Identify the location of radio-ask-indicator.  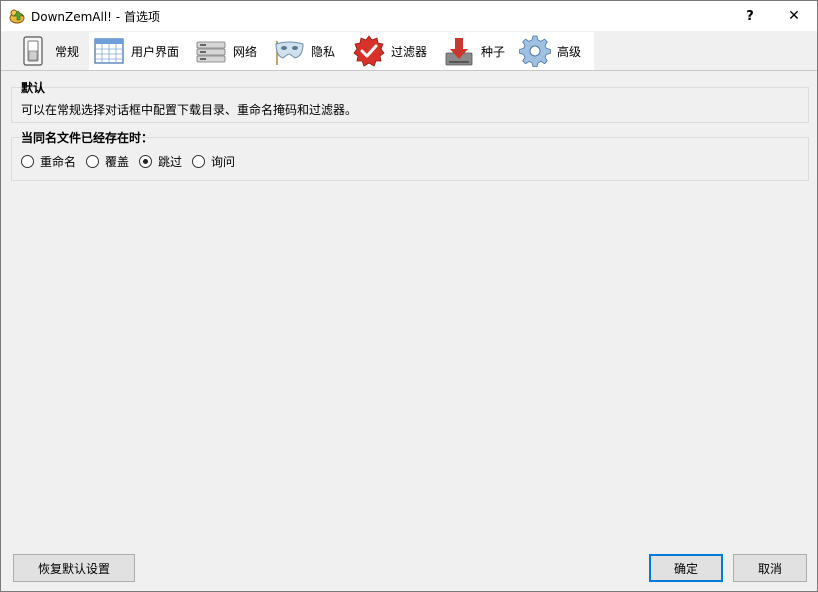
(199, 161).